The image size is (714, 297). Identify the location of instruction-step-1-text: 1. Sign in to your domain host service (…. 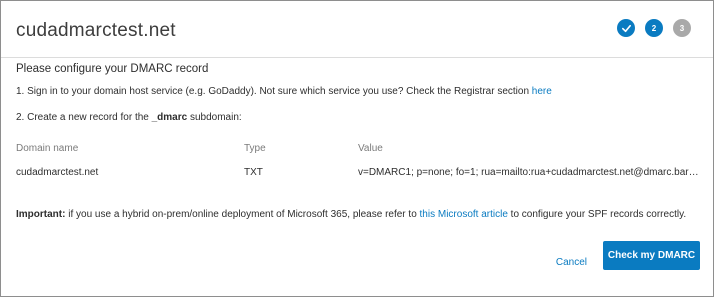
(274, 91).